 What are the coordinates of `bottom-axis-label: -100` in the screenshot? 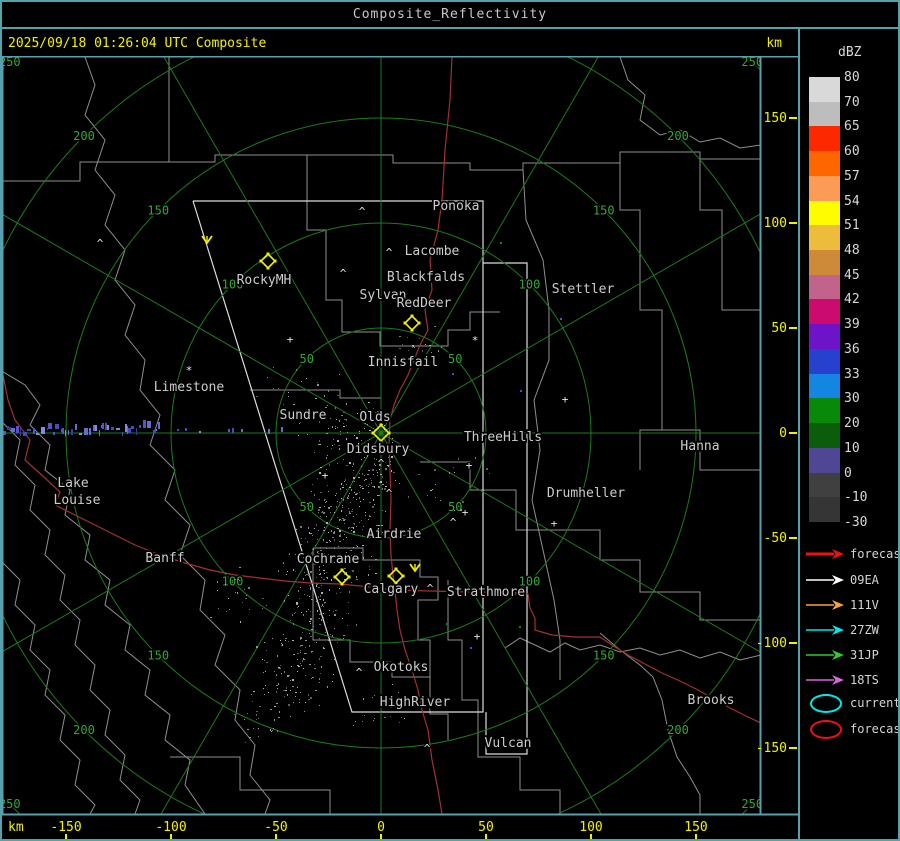 It's located at (170, 827).